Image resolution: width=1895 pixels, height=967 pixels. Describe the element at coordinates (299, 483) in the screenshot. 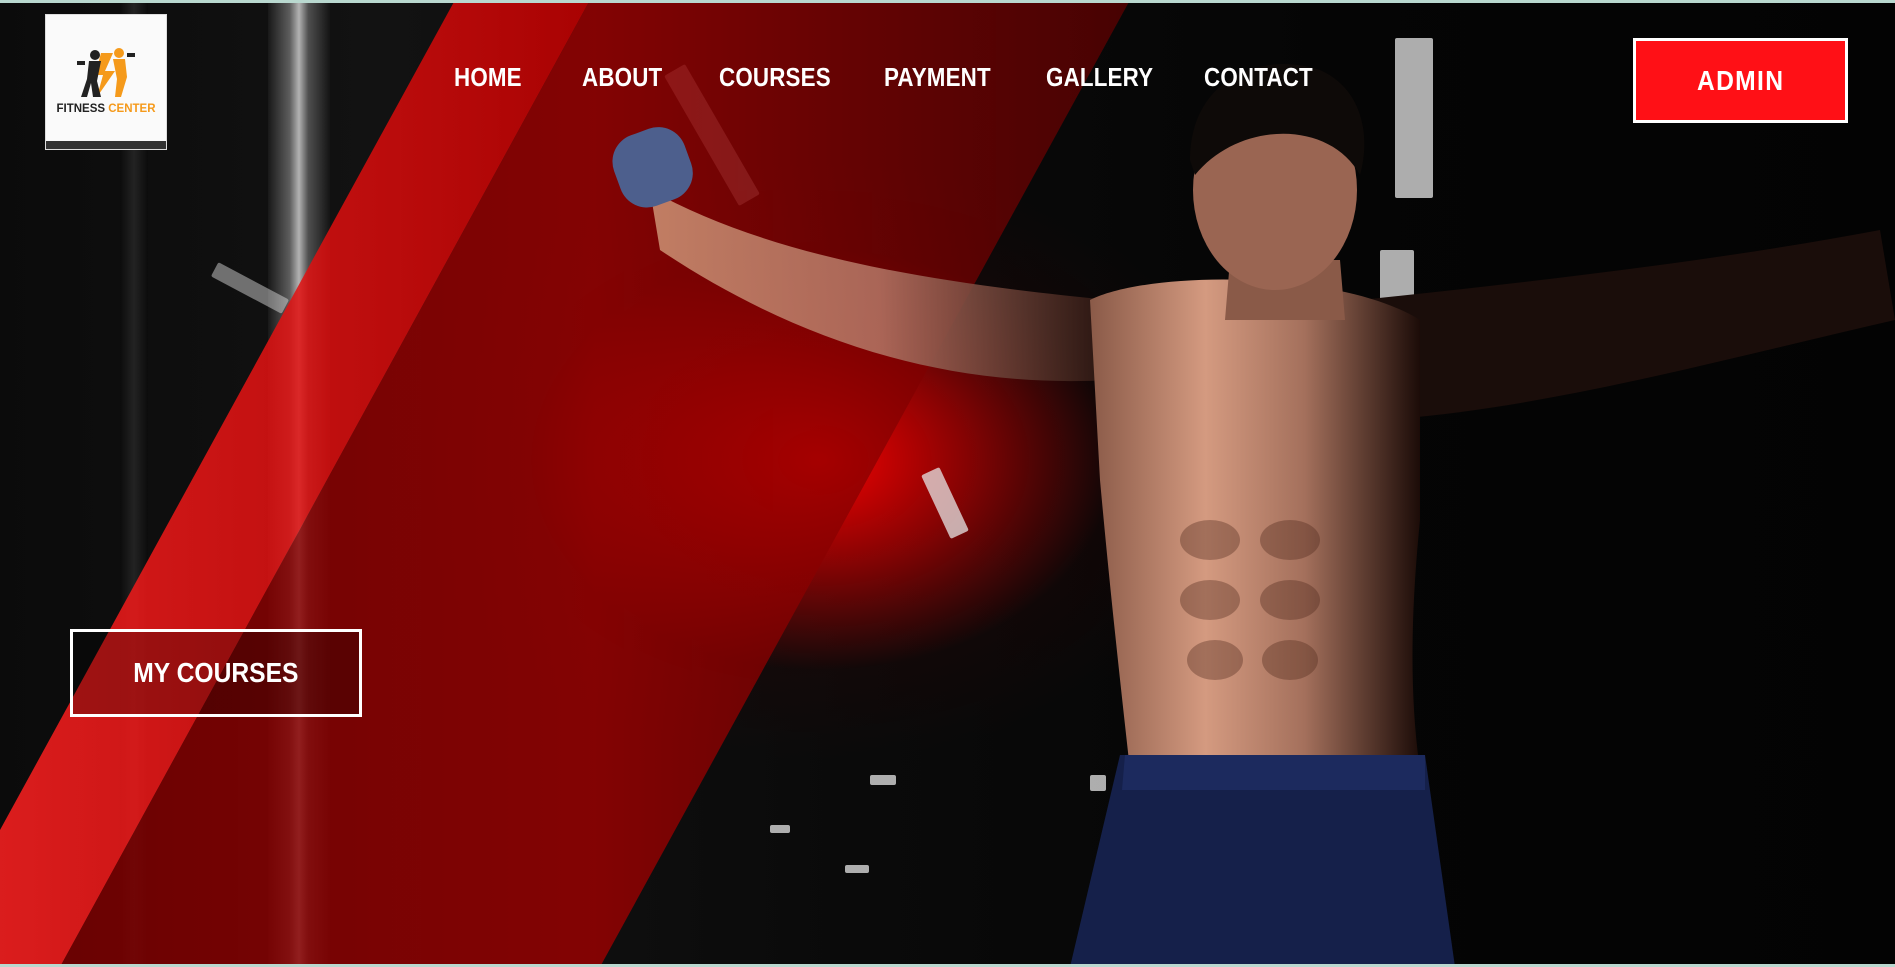

I see `gym-cable-column` at that location.